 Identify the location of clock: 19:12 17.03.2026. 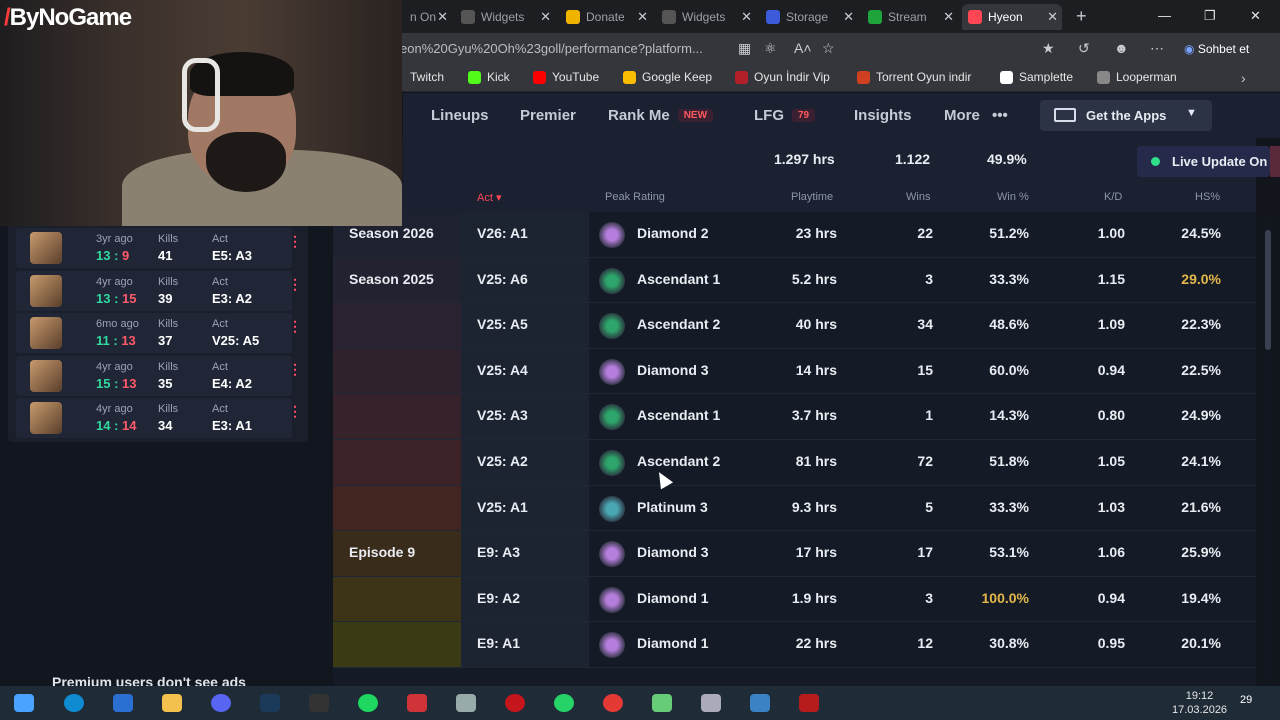
(1199, 703).